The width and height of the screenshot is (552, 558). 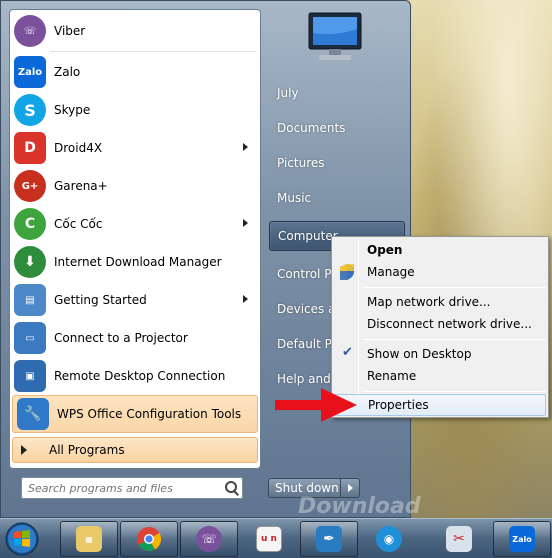 I want to click on search-icon, so click(x=232, y=488).